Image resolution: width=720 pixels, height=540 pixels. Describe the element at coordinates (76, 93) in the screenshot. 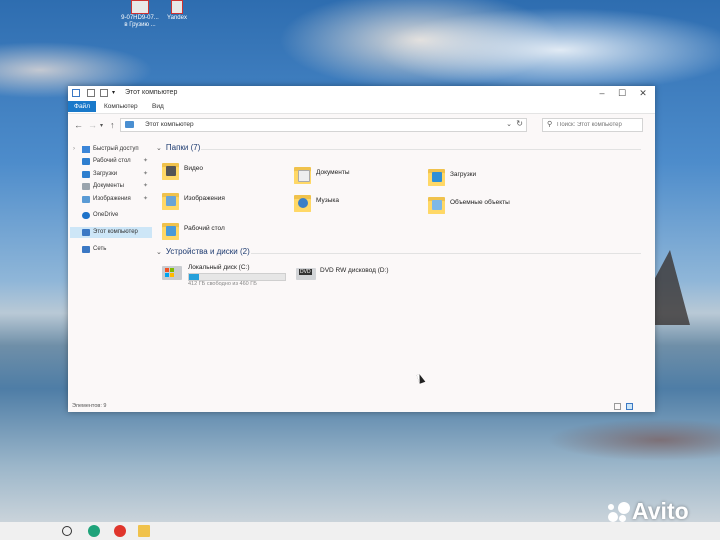

I see `computer-small-icon` at that location.